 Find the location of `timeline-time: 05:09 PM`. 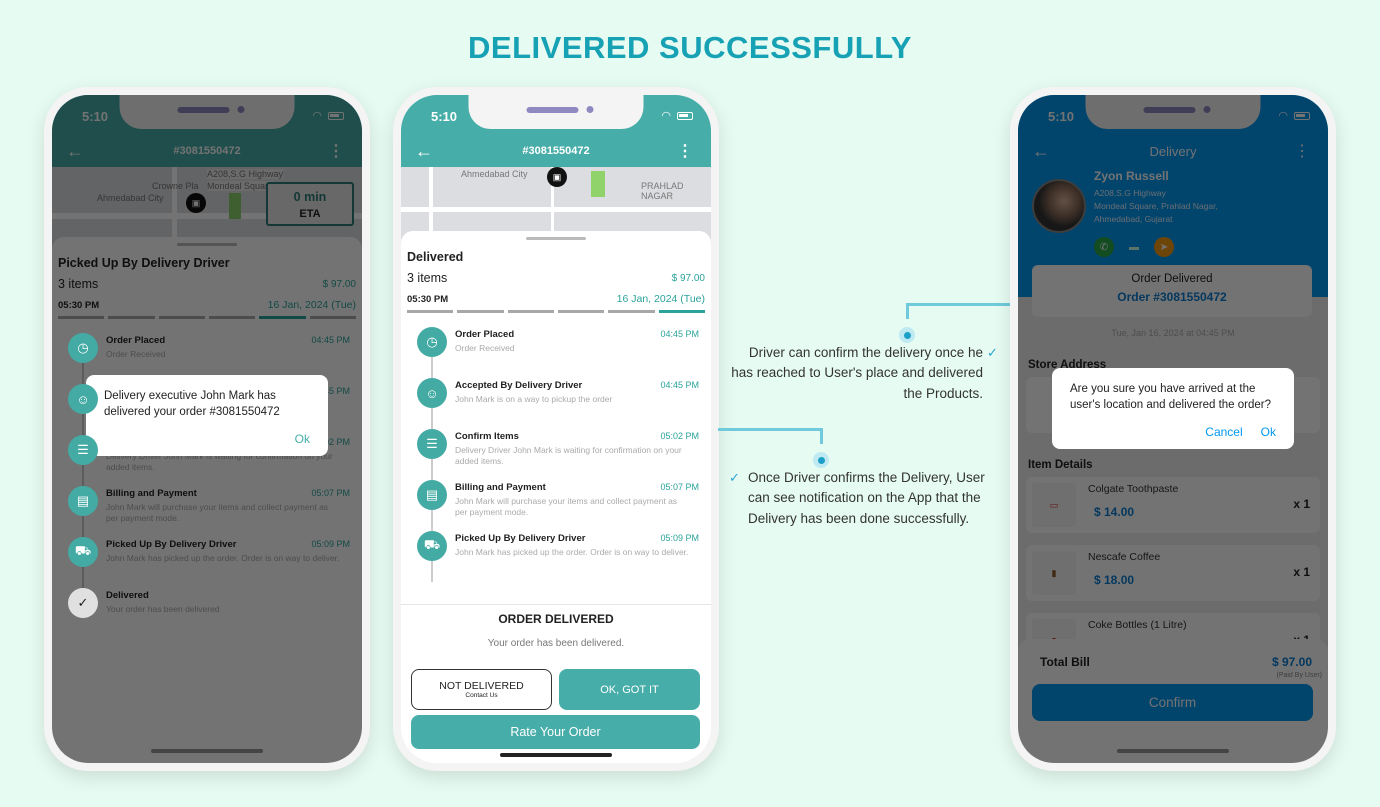

timeline-time: 05:09 PM is located at coordinates (679, 538).